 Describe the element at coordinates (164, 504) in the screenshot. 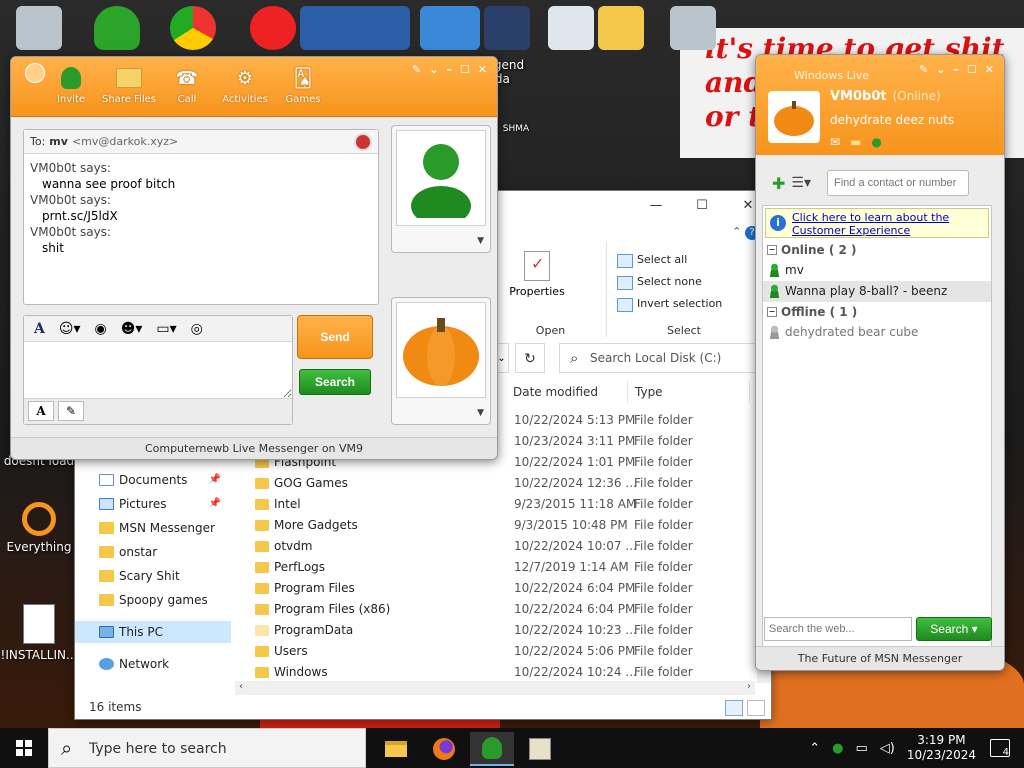

I see `nav-item-pictures: Pictures 📌` at that location.